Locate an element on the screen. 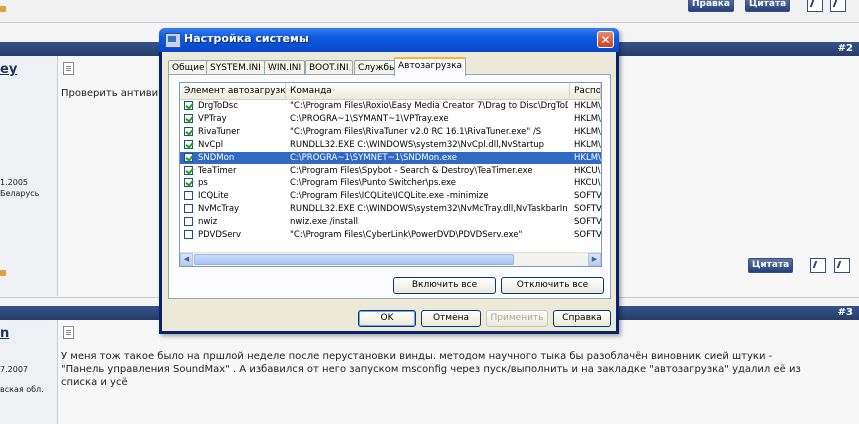 This screenshot has height=424, width=859. startup-command: C:\PROGRA~1\SYMNET~1\SNDMon.exe is located at coordinates (373, 157).